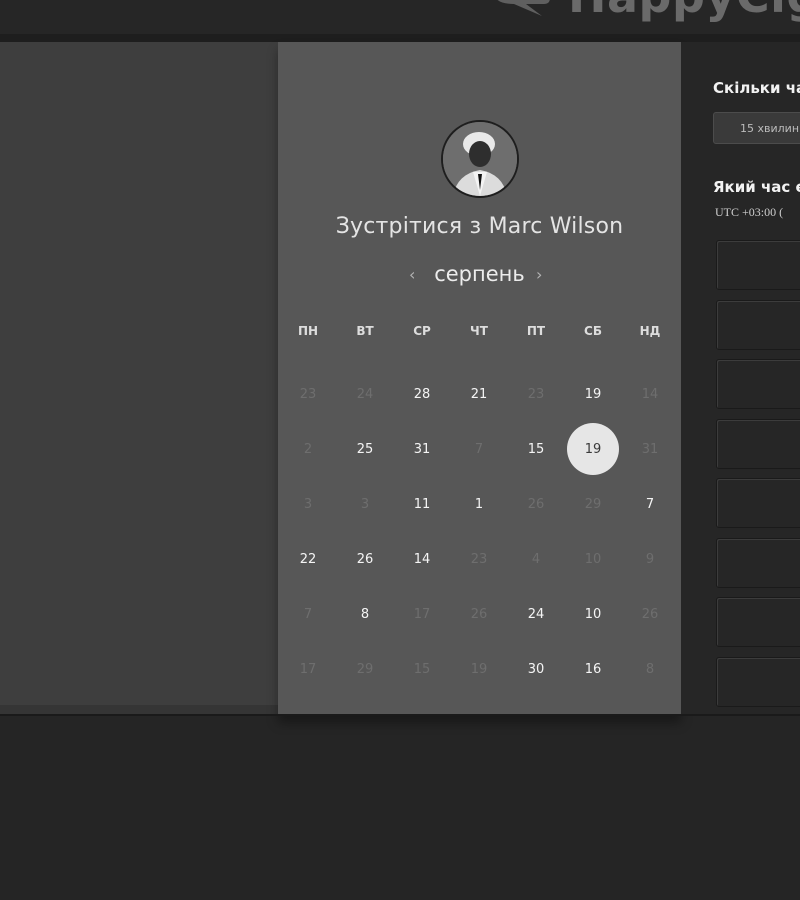  I want to click on weekday-thu: ЧТ, so click(479, 331).